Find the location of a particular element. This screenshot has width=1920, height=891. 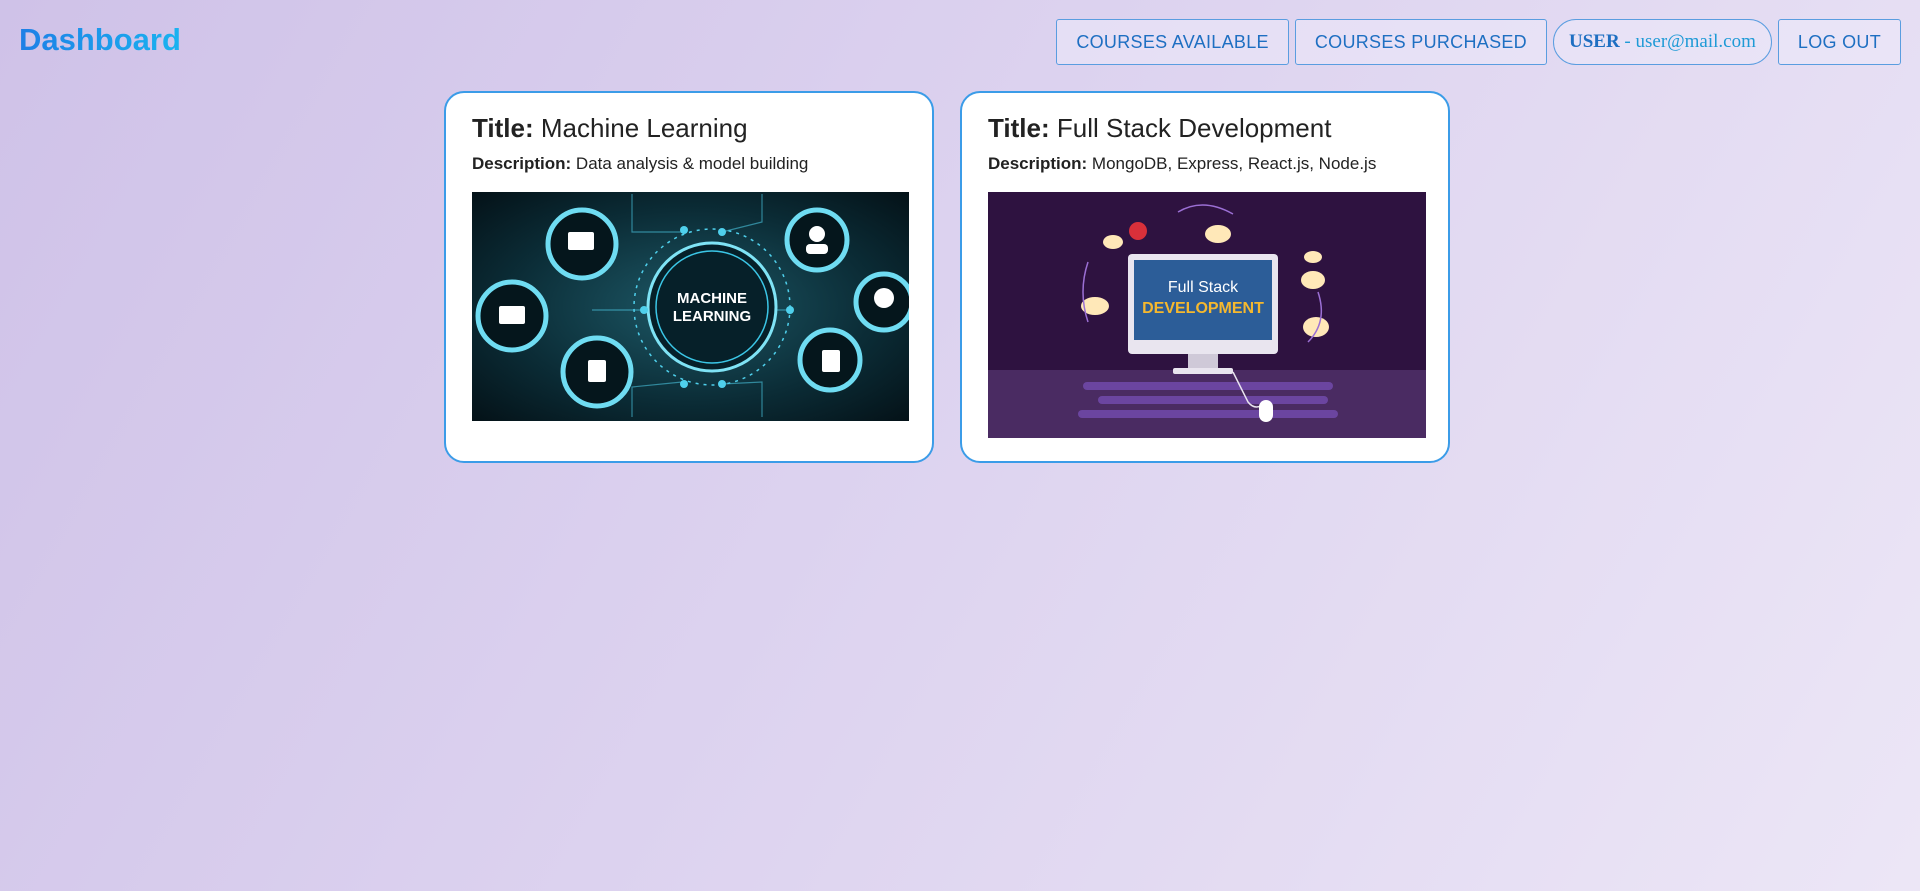

course-description-value: Data analysis & model building is located at coordinates (692, 163).